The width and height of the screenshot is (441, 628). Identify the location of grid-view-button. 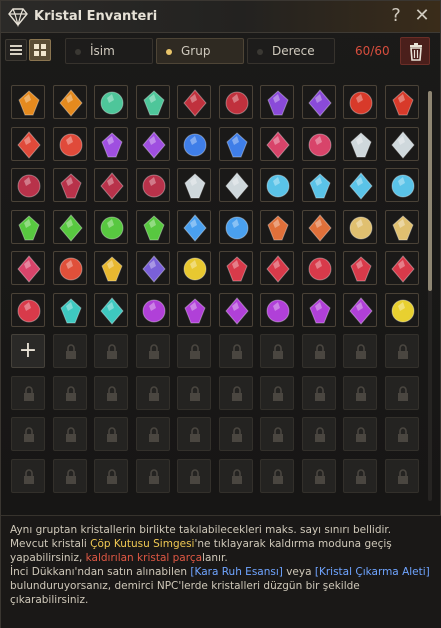
(40, 50).